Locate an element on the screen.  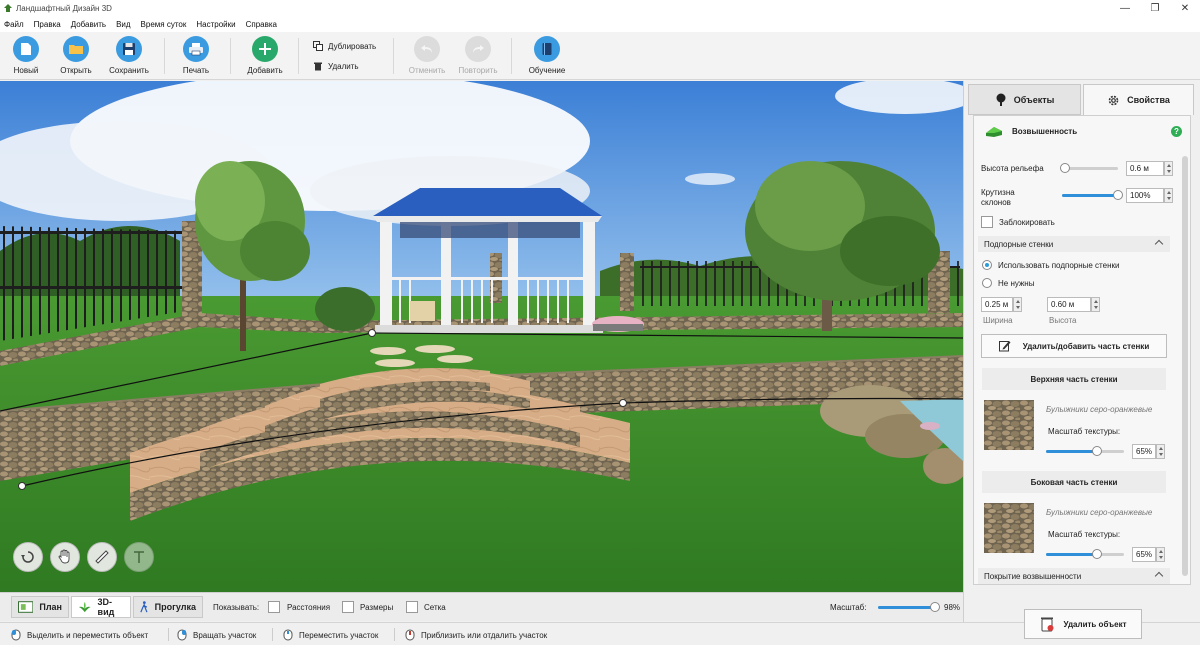
maximize-button: ❐ is located at coordinates (1155, 8).